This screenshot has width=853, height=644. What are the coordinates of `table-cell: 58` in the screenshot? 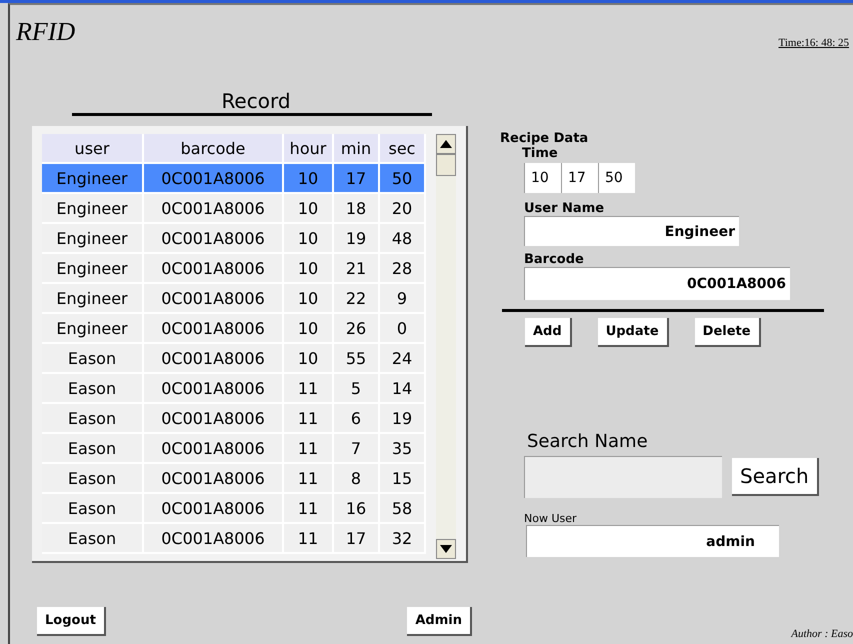 It's located at (403, 509).